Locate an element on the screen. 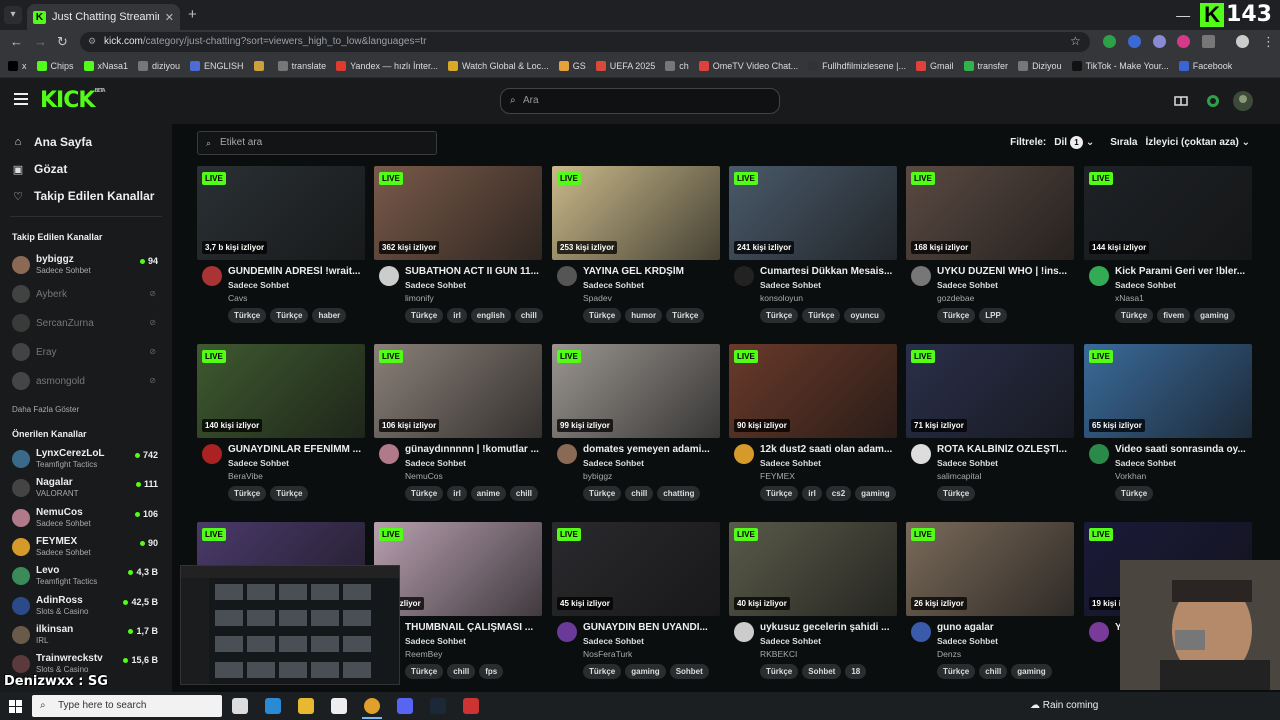 This screenshot has width=1280, height=720. weather-widget: ☁ Rain coming is located at coordinates (1064, 705).